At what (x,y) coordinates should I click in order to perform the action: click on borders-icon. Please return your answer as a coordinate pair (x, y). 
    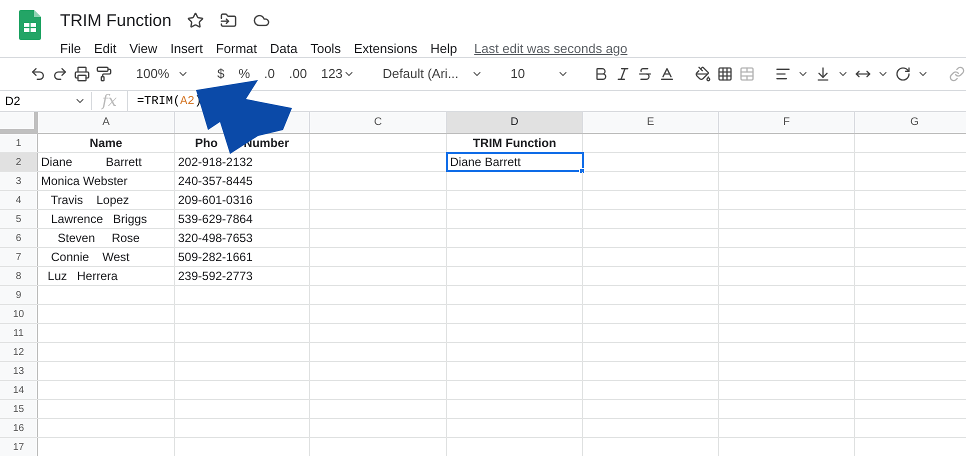
    Looking at the image, I should click on (725, 74).